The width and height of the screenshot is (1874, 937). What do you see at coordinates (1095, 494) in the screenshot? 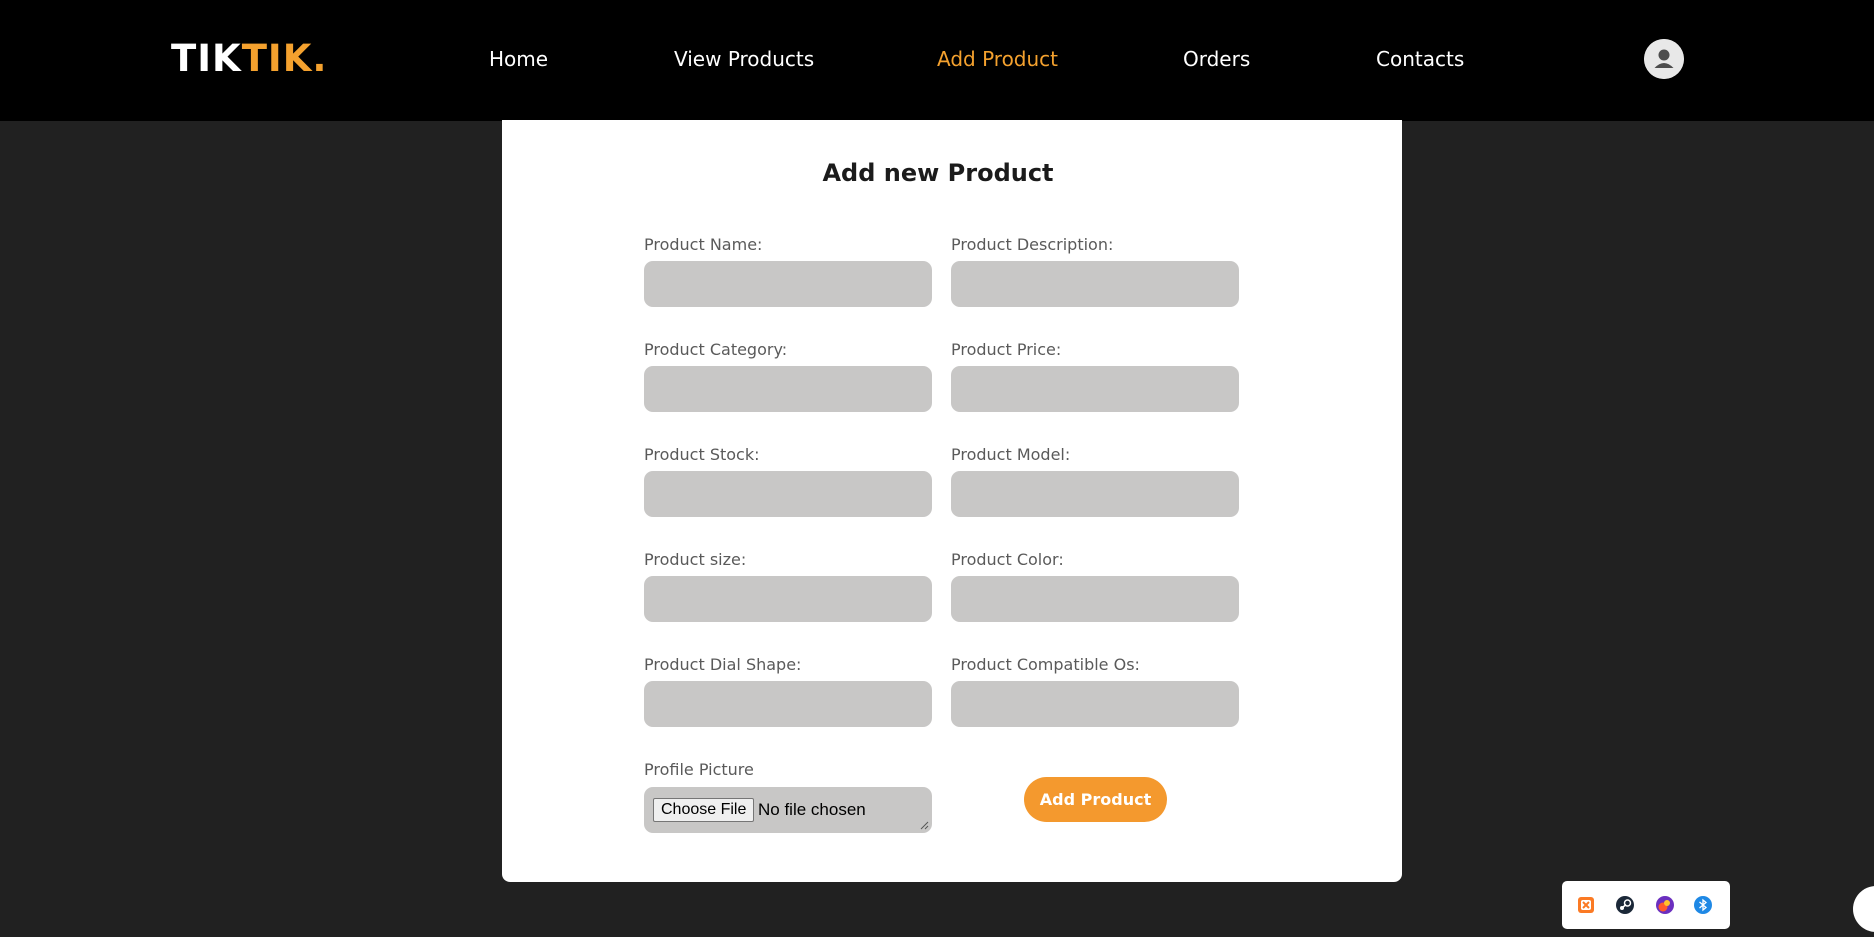
I see `product-model-input` at bounding box center [1095, 494].